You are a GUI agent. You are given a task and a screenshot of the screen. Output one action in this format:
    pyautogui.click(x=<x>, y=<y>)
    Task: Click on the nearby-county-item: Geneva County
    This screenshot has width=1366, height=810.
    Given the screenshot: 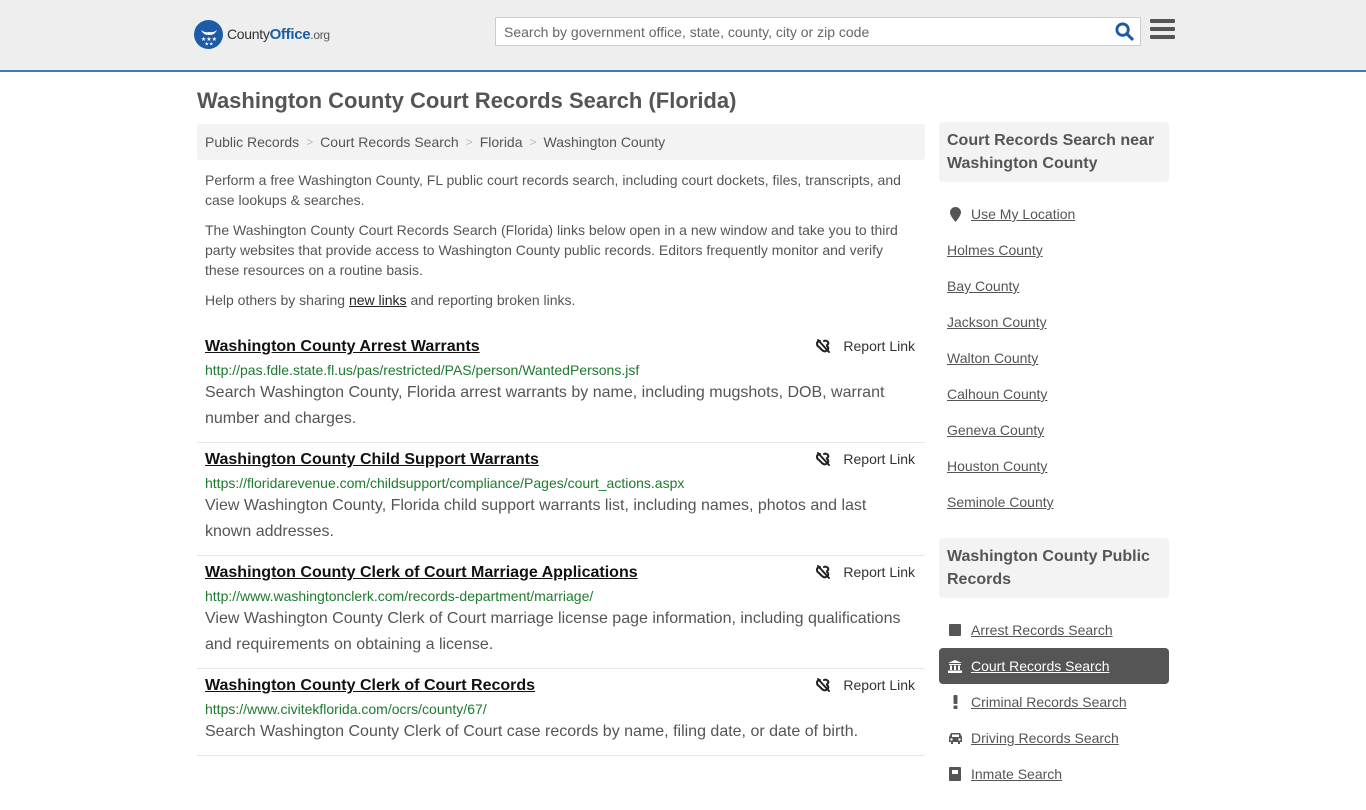 What is the action you would take?
    pyautogui.click(x=1054, y=430)
    